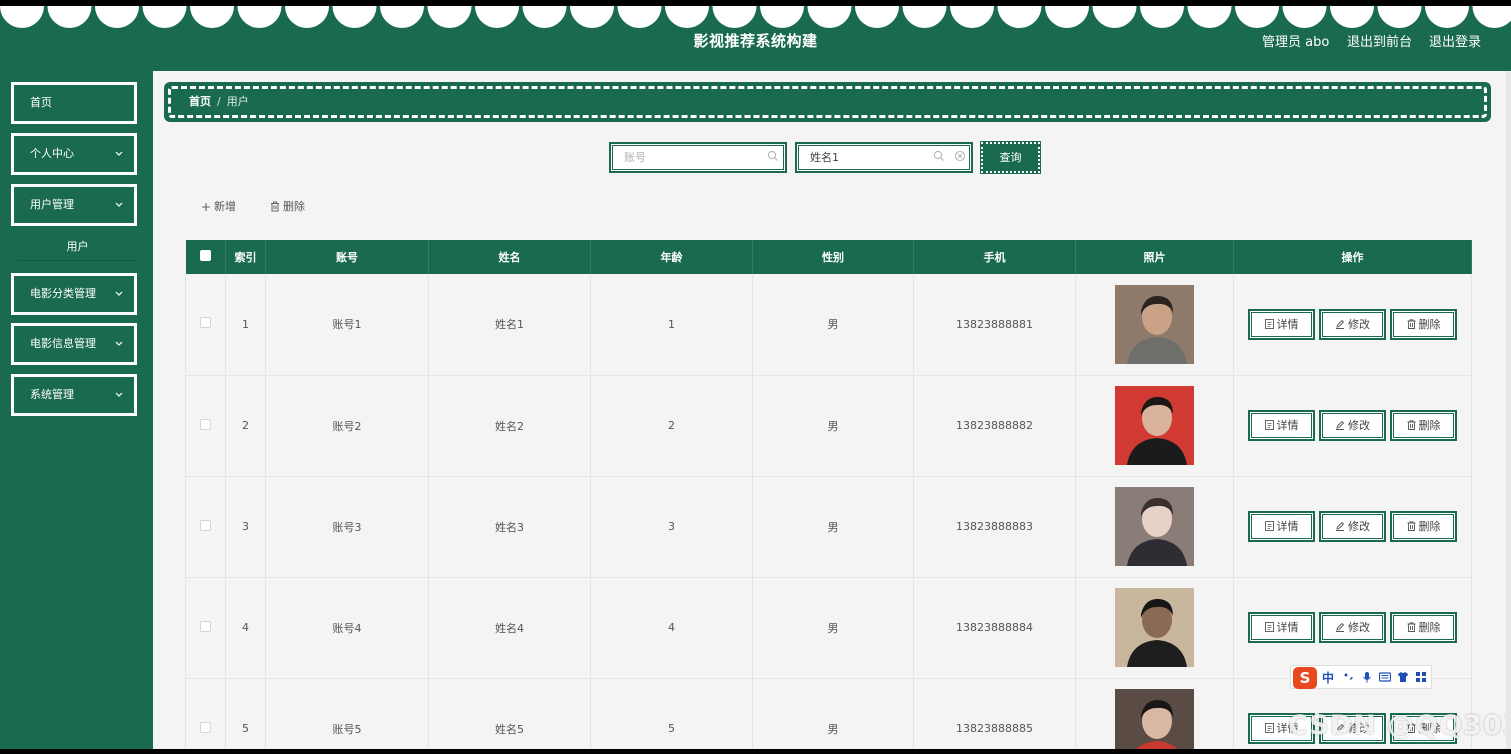  Describe the element at coordinates (1349, 677) in the screenshot. I see `punctuation-icon` at that location.